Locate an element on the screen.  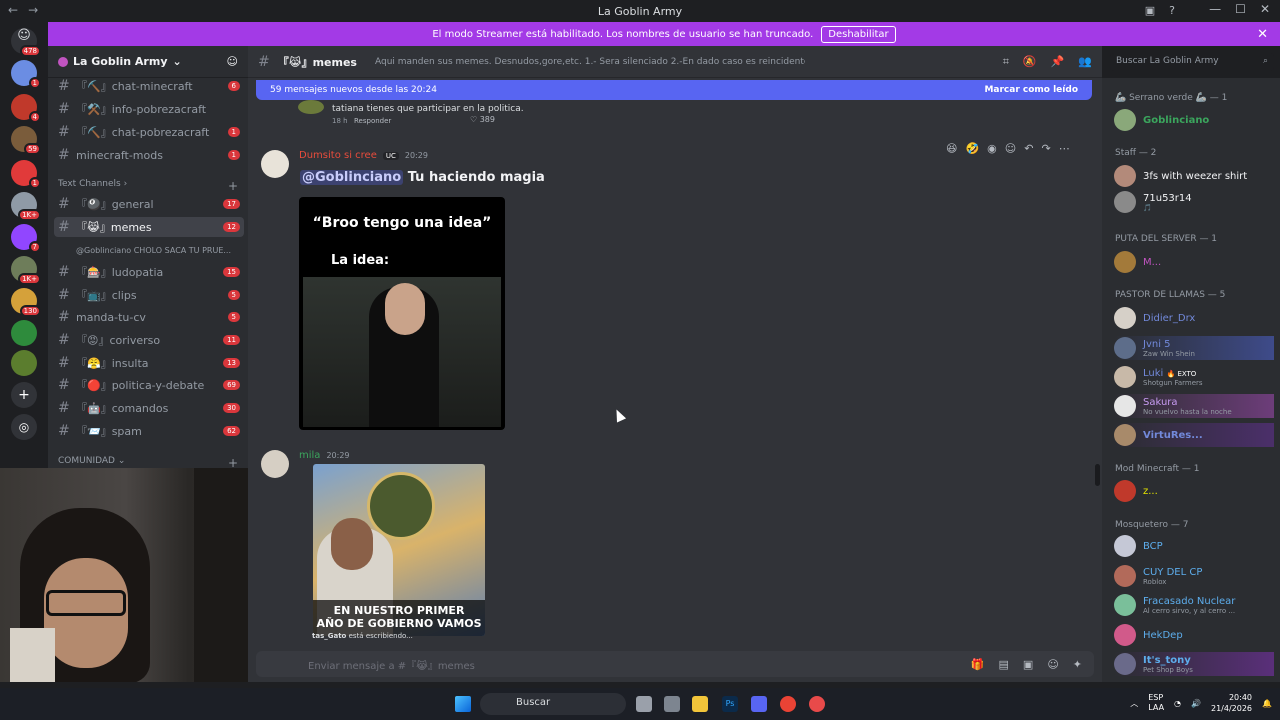
reaction-rofl-icon: 🤣 is located at coordinates (972, 148).